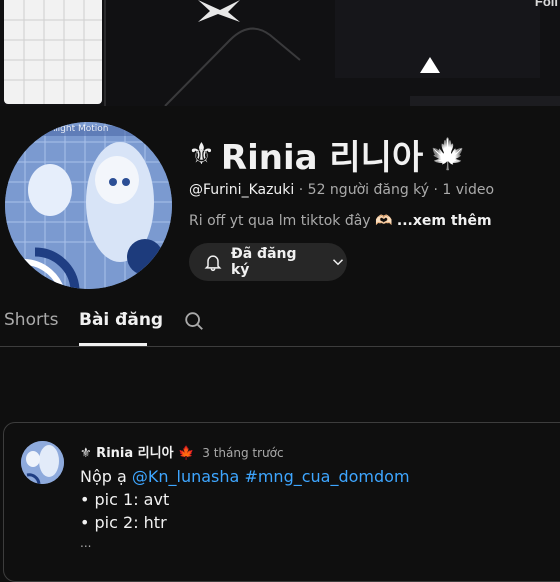 Image resolution: width=560 pixels, height=582 pixels. I want to click on avatar-overlay-text: Alight Motion, so click(79, 129).